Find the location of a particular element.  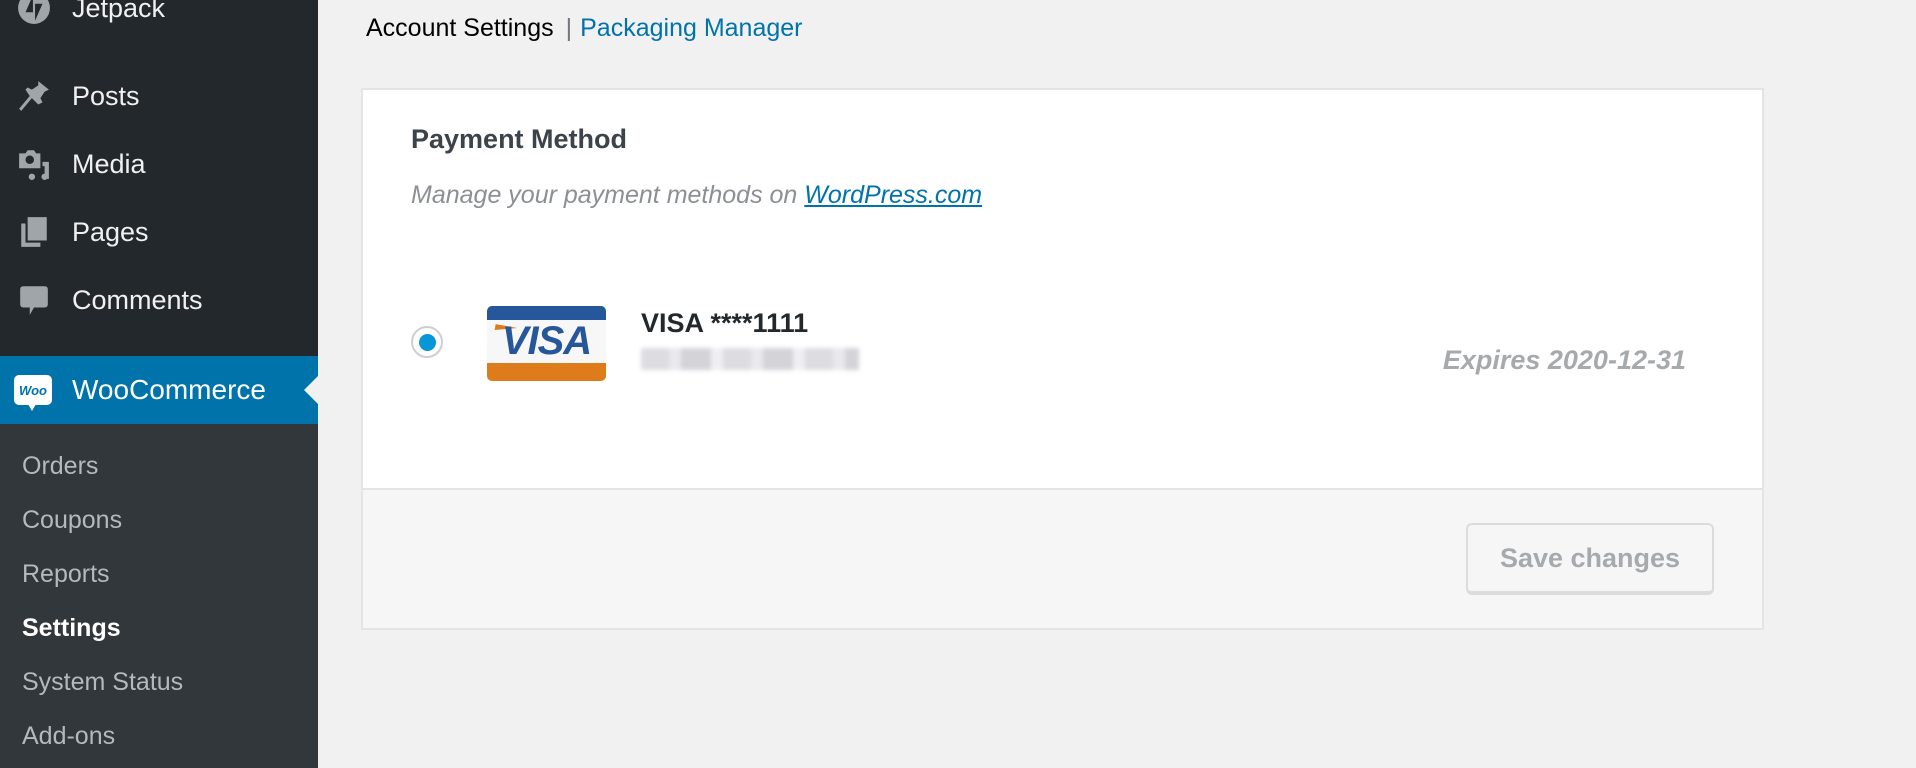

payment-method-radio is located at coordinates (427, 342).